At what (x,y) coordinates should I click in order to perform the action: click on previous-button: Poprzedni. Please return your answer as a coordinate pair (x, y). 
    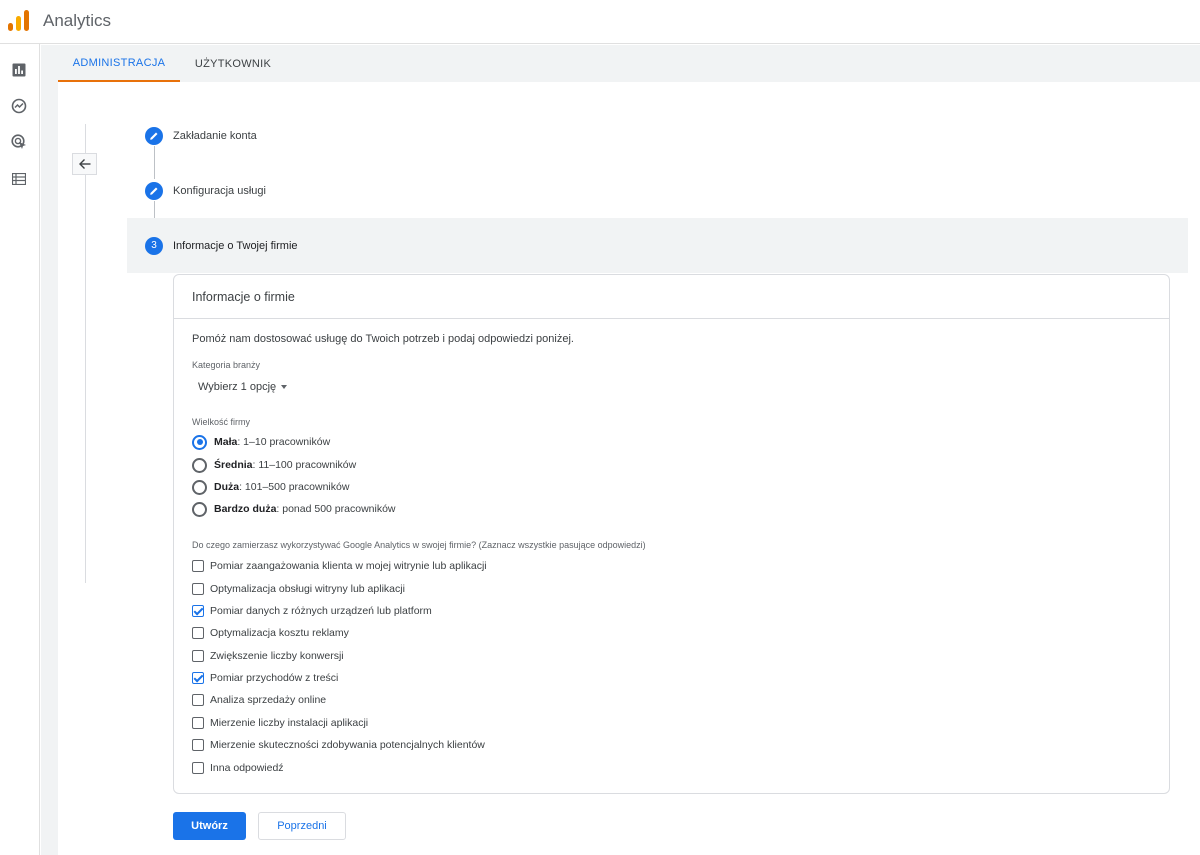
    Looking at the image, I should click on (302, 826).